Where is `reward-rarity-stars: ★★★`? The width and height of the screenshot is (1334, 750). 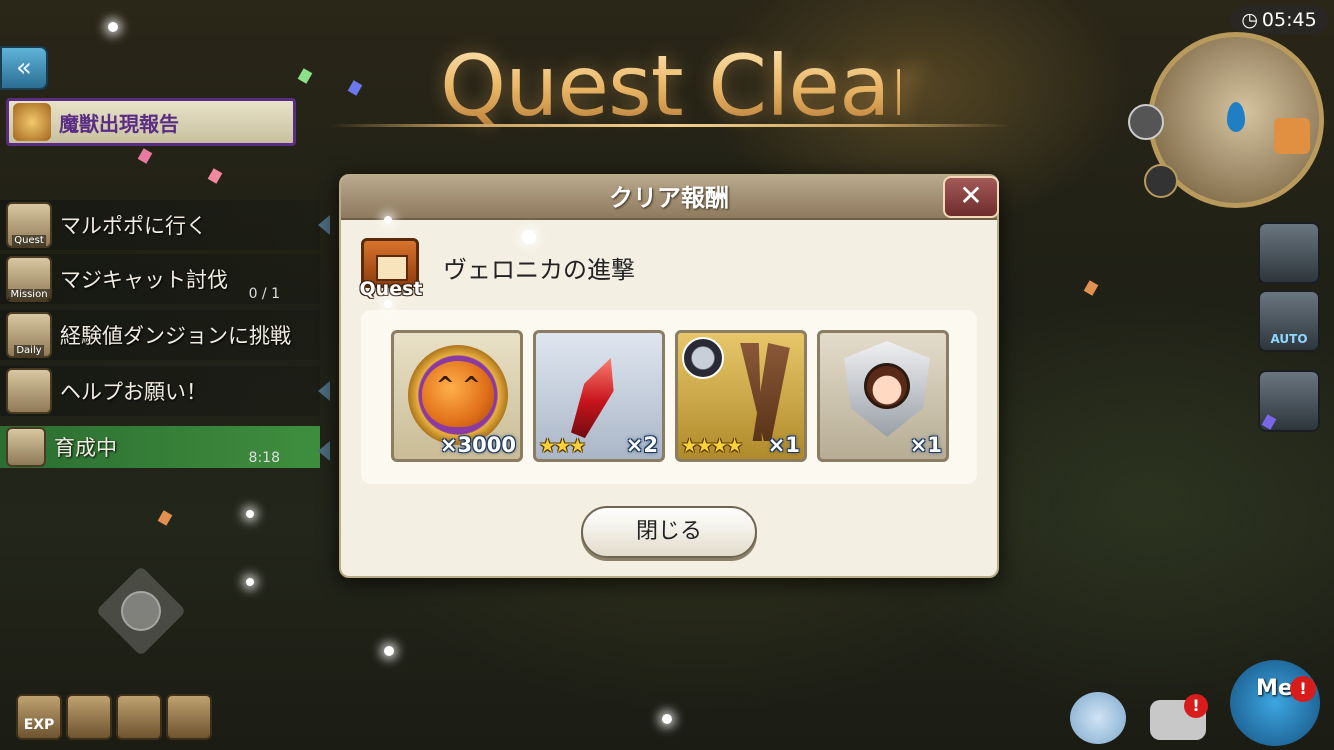
reward-rarity-stars: ★★★ is located at coordinates (562, 446).